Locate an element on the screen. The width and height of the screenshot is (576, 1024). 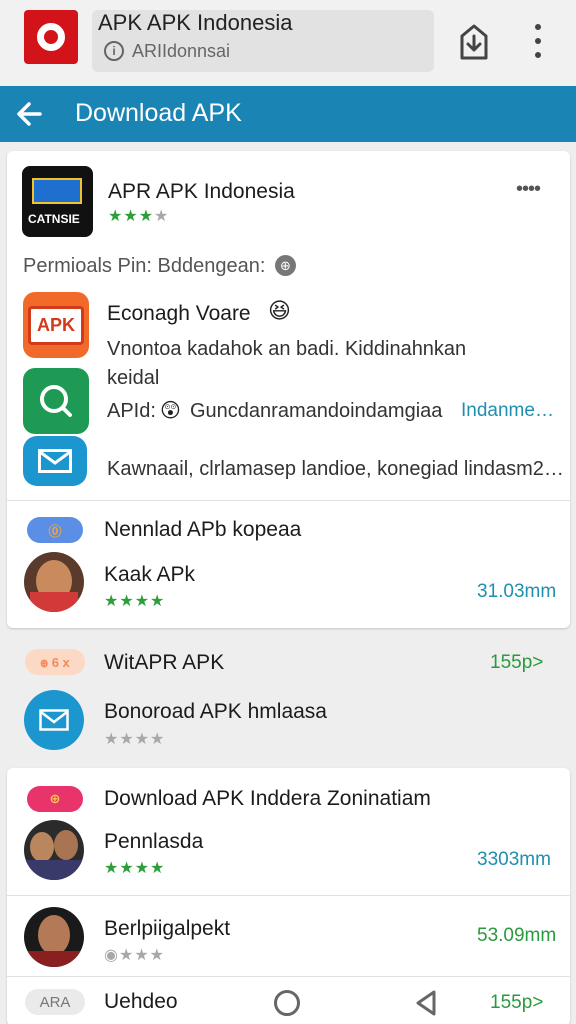
browser-toolbar: APK APK Indonesia i ARIIdonnsai is located at coordinates (288, 43).